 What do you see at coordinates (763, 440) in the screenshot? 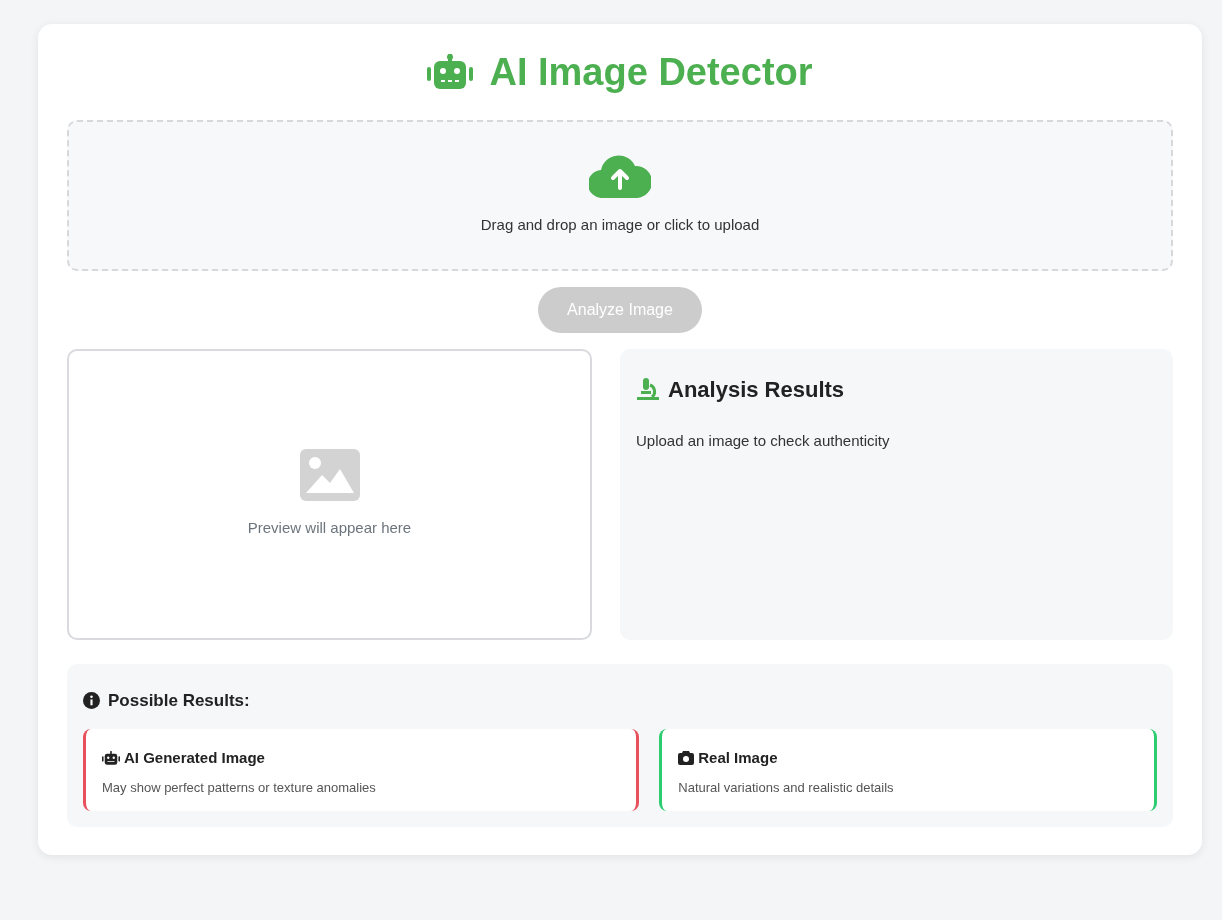
I see `results-message: Upload an image to check authenticity` at bounding box center [763, 440].